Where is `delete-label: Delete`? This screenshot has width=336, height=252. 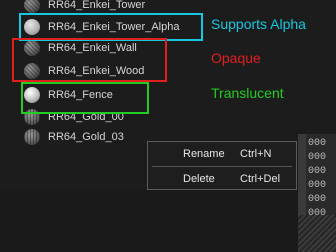 delete-label: Delete is located at coordinates (199, 179).